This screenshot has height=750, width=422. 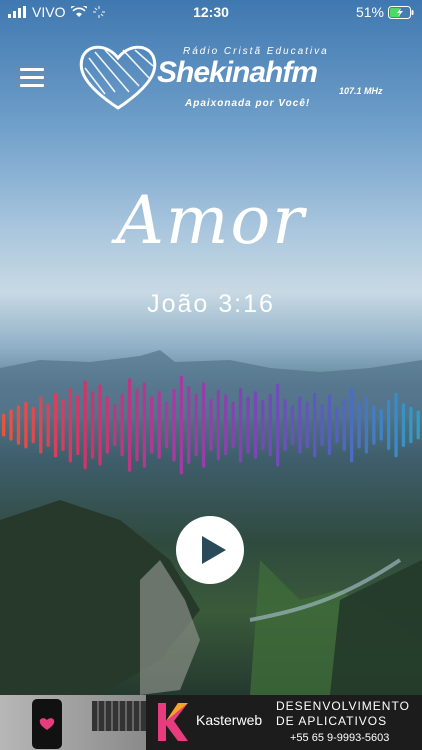 I want to click on battery-percent: 51%, so click(x=369, y=12).